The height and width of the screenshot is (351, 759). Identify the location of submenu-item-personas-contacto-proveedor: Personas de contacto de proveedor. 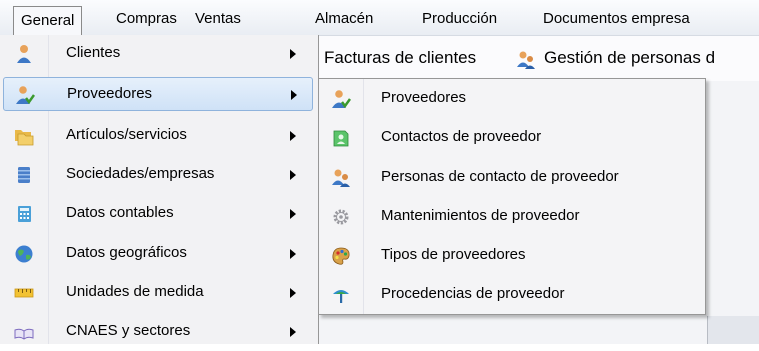
(512, 178).